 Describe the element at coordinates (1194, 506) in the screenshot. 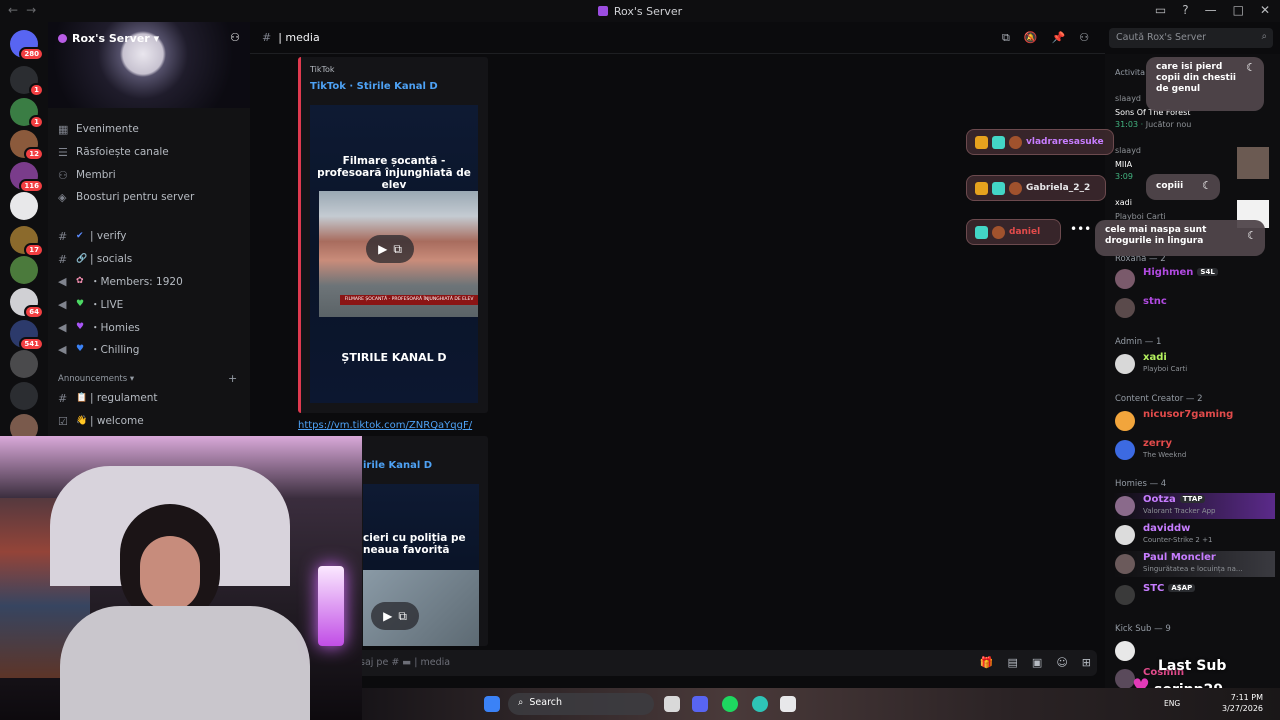

I see `member-row: Ootza TTAP Valorant Tracker App` at that location.